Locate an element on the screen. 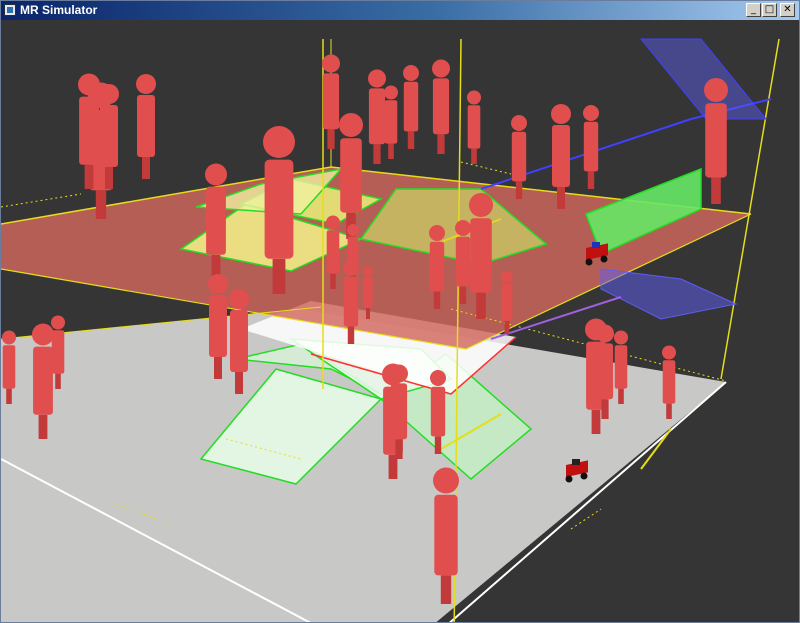  window-title: MR Simulator is located at coordinates (59, 10).